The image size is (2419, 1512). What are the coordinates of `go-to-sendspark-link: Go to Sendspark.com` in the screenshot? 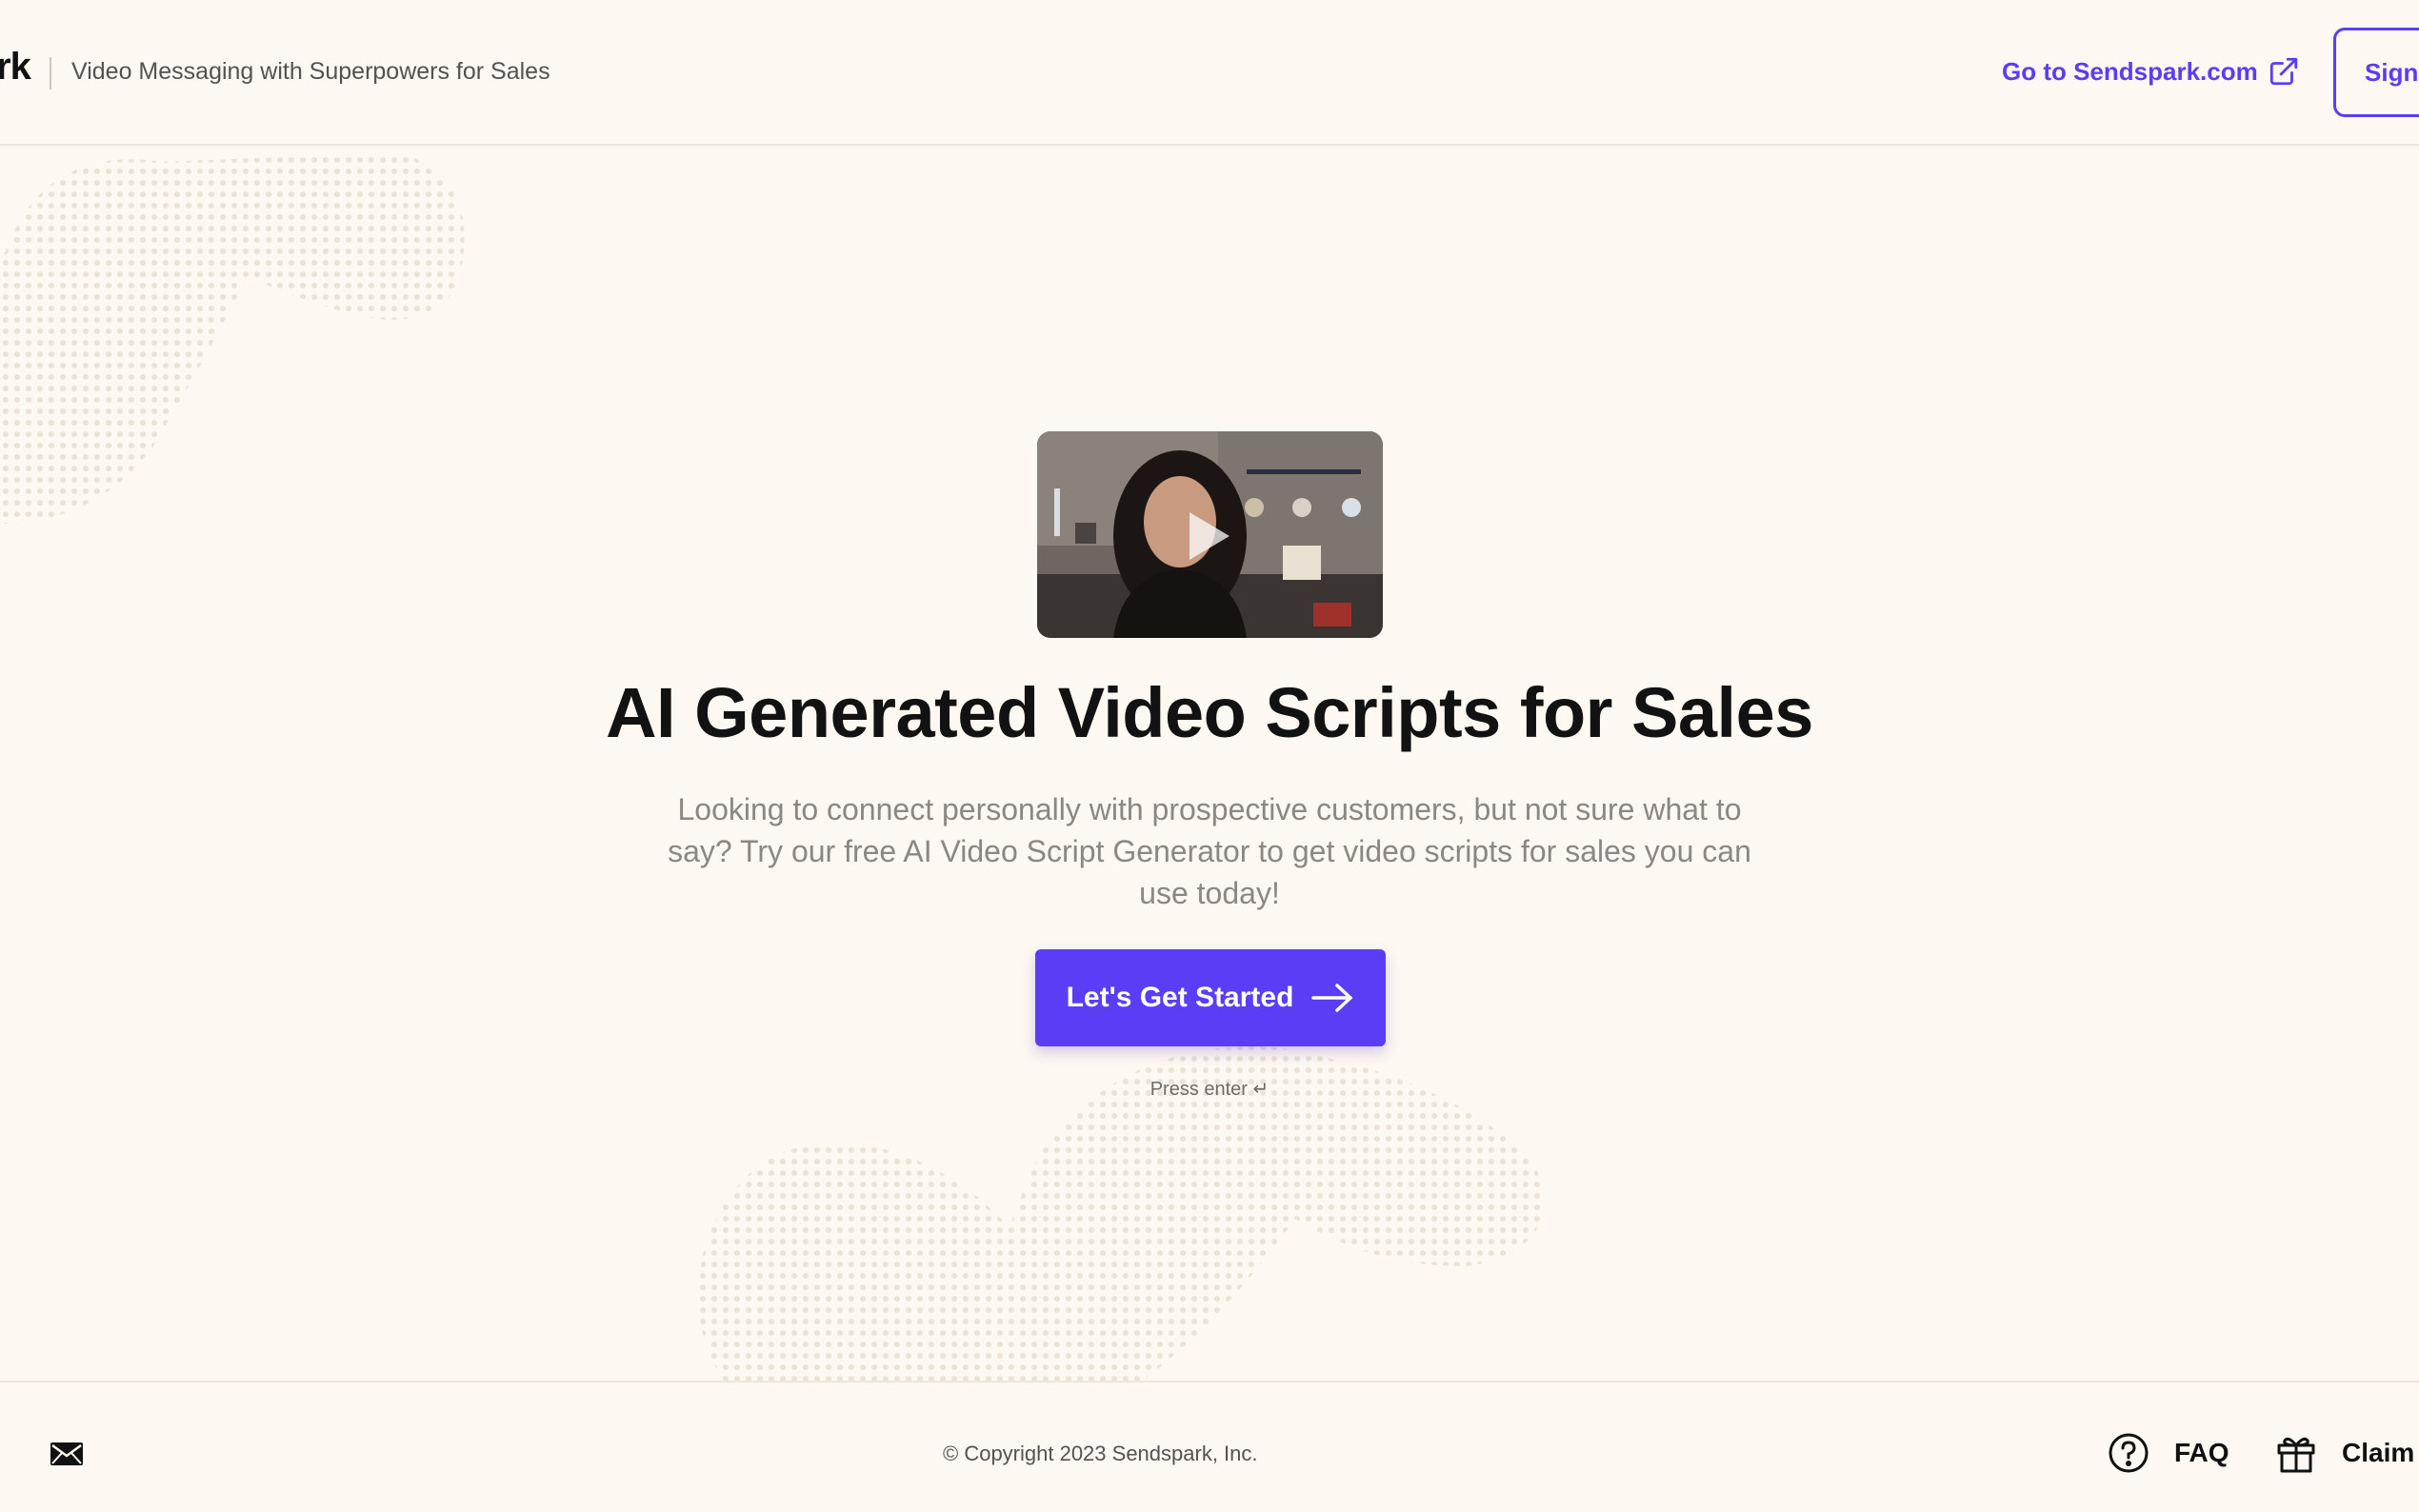 It's located at (2151, 71).